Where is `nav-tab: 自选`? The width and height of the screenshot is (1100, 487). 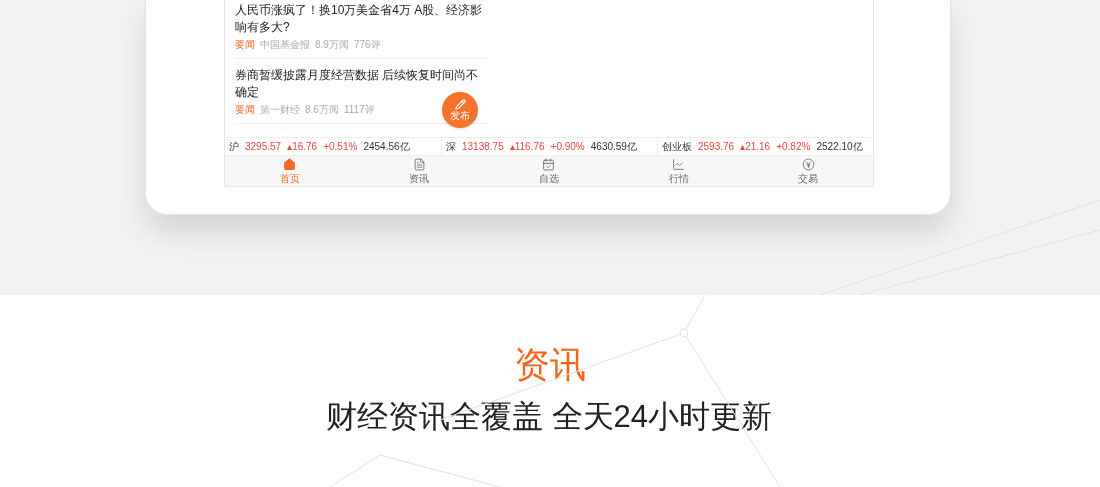
nav-tab: 自选 is located at coordinates (549, 171).